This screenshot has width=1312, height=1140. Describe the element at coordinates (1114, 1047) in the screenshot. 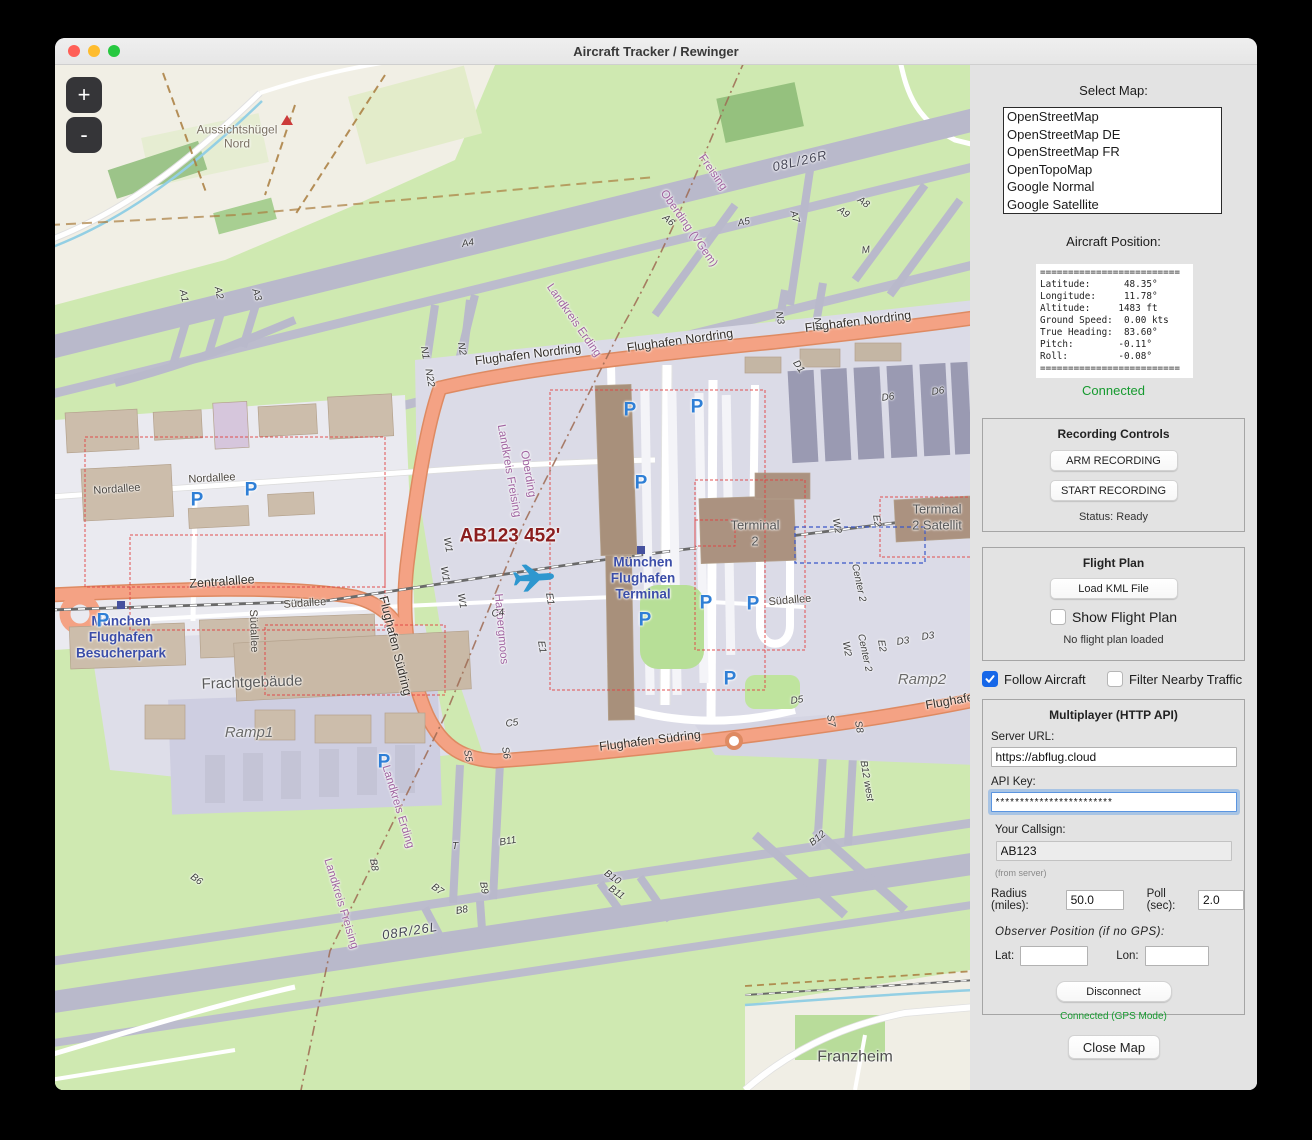

I see `close-map-button: Close Map` at that location.